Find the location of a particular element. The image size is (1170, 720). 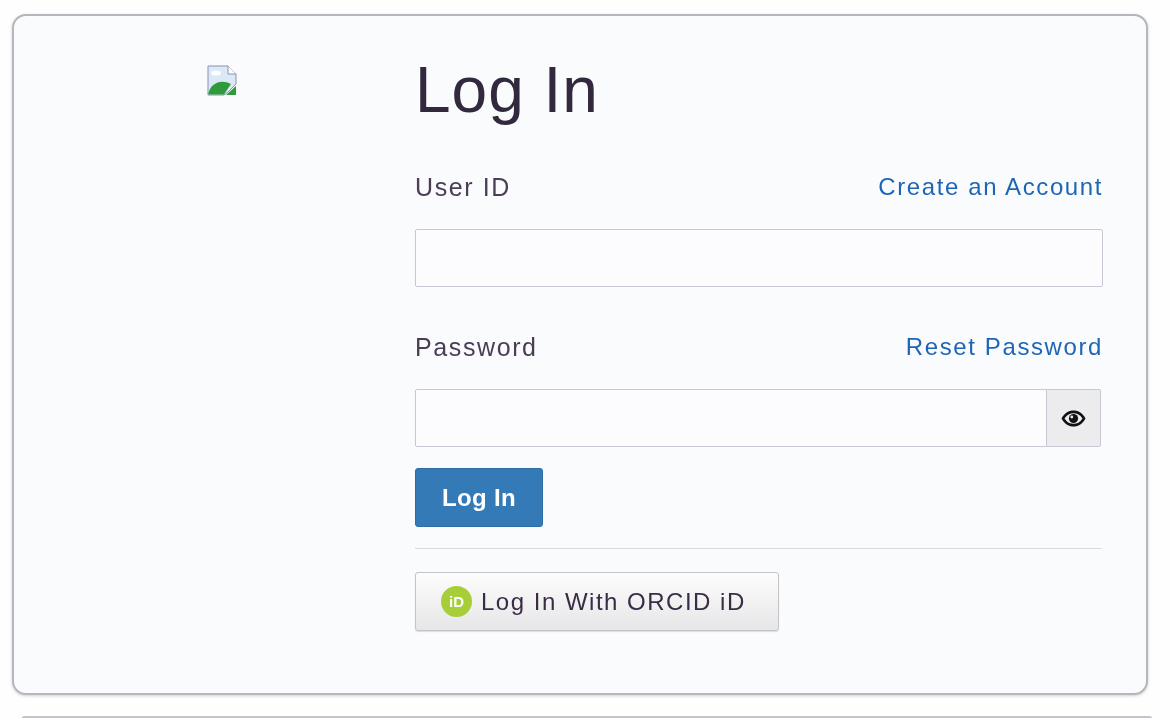

create-account-link: Create an Account is located at coordinates (990, 187).